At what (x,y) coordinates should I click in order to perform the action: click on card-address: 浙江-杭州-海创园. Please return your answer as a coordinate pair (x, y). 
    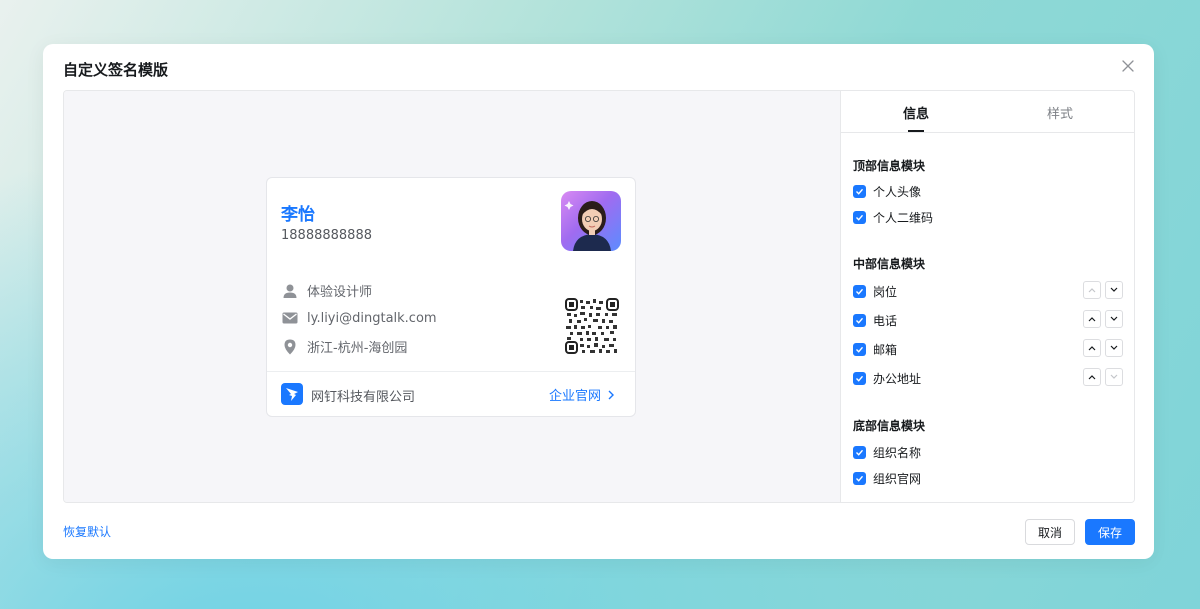
    Looking at the image, I should click on (357, 348).